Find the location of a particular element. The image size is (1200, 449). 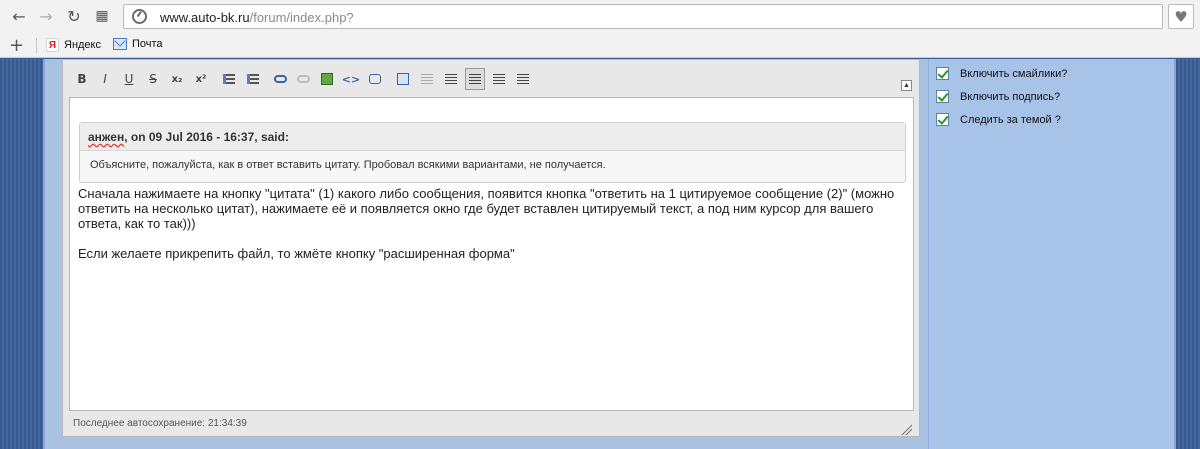

apps-grid-icon: ▦ is located at coordinates (102, 16).